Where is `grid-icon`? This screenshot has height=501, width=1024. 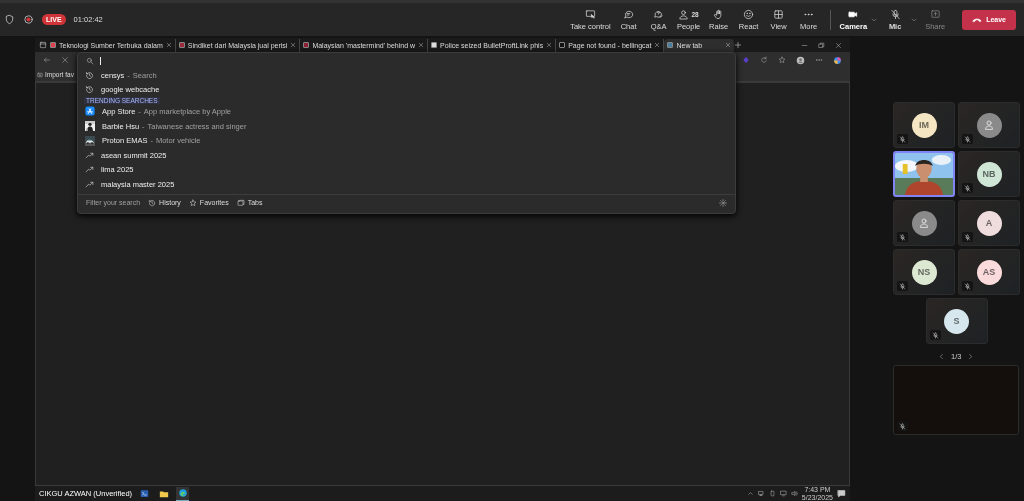
grid-icon is located at coordinates (779, 14).